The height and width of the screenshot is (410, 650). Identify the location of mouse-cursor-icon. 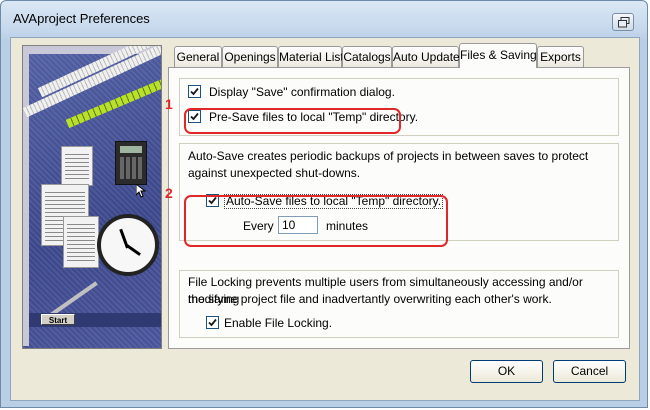
(141, 191).